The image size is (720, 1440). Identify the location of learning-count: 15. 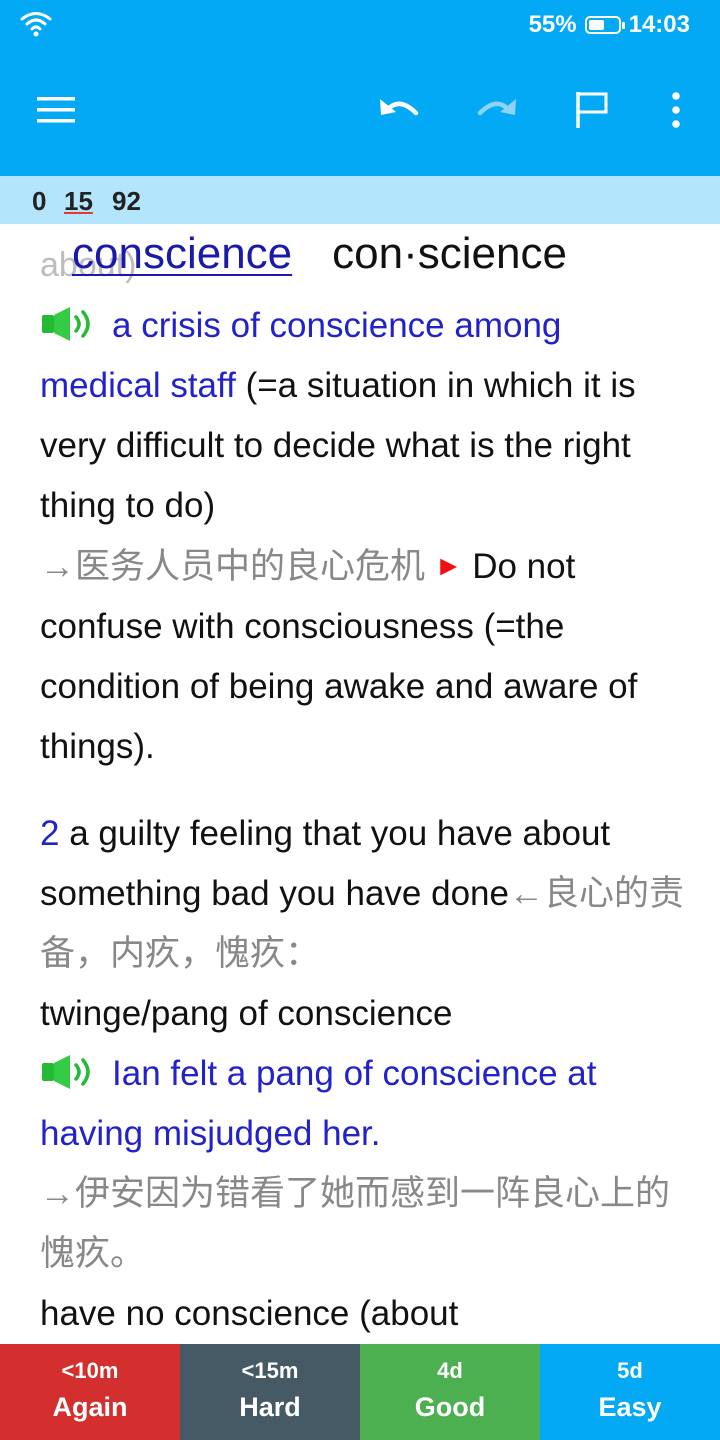
(78, 201).